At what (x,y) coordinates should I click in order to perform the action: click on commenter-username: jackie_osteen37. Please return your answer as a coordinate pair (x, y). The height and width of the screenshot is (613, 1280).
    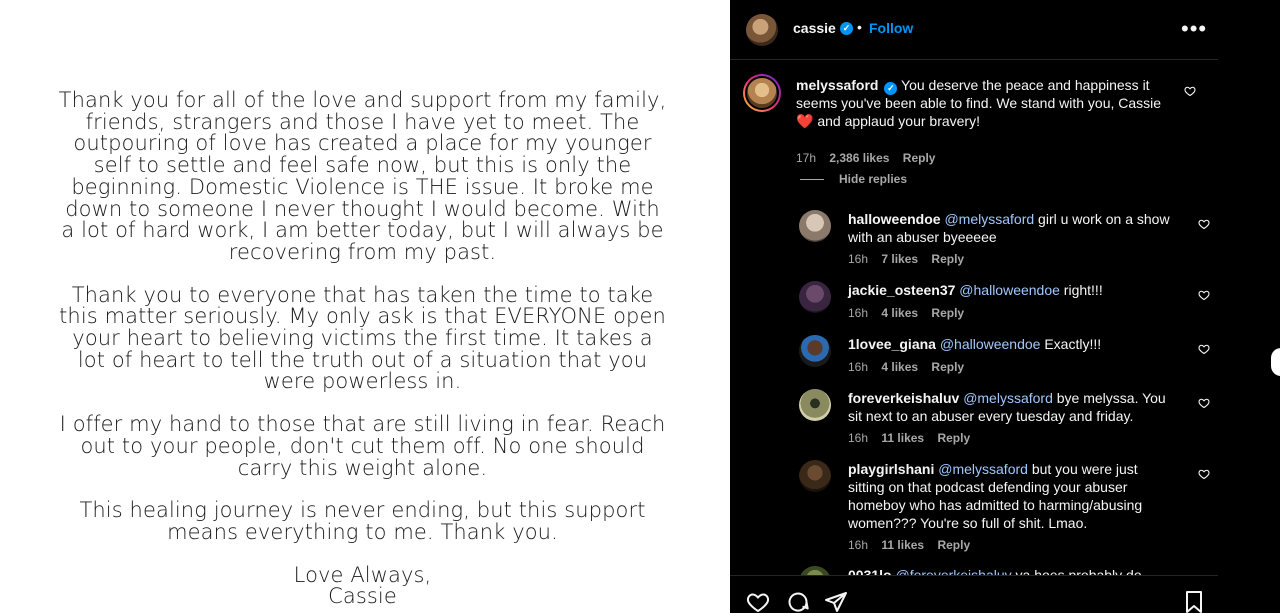
    Looking at the image, I should click on (901, 290).